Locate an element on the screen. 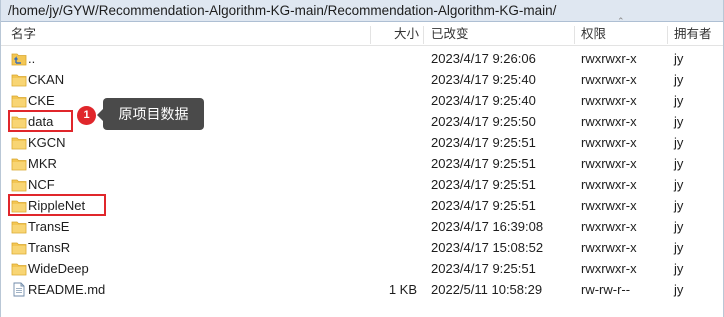  file-row: TransE 2023/4/17 16:39:08 rwxrwxr-x jy is located at coordinates (362, 226).